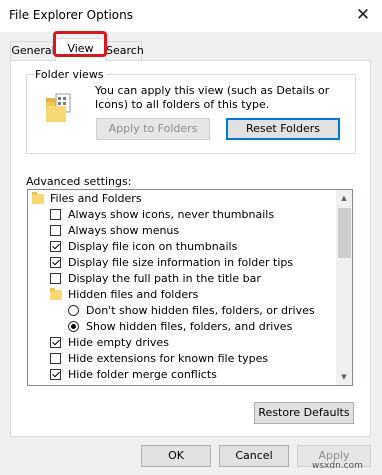 The width and height of the screenshot is (382, 475). Describe the element at coordinates (304, 413) in the screenshot. I see `restore-defaults-button: Restore Defaults` at that location.